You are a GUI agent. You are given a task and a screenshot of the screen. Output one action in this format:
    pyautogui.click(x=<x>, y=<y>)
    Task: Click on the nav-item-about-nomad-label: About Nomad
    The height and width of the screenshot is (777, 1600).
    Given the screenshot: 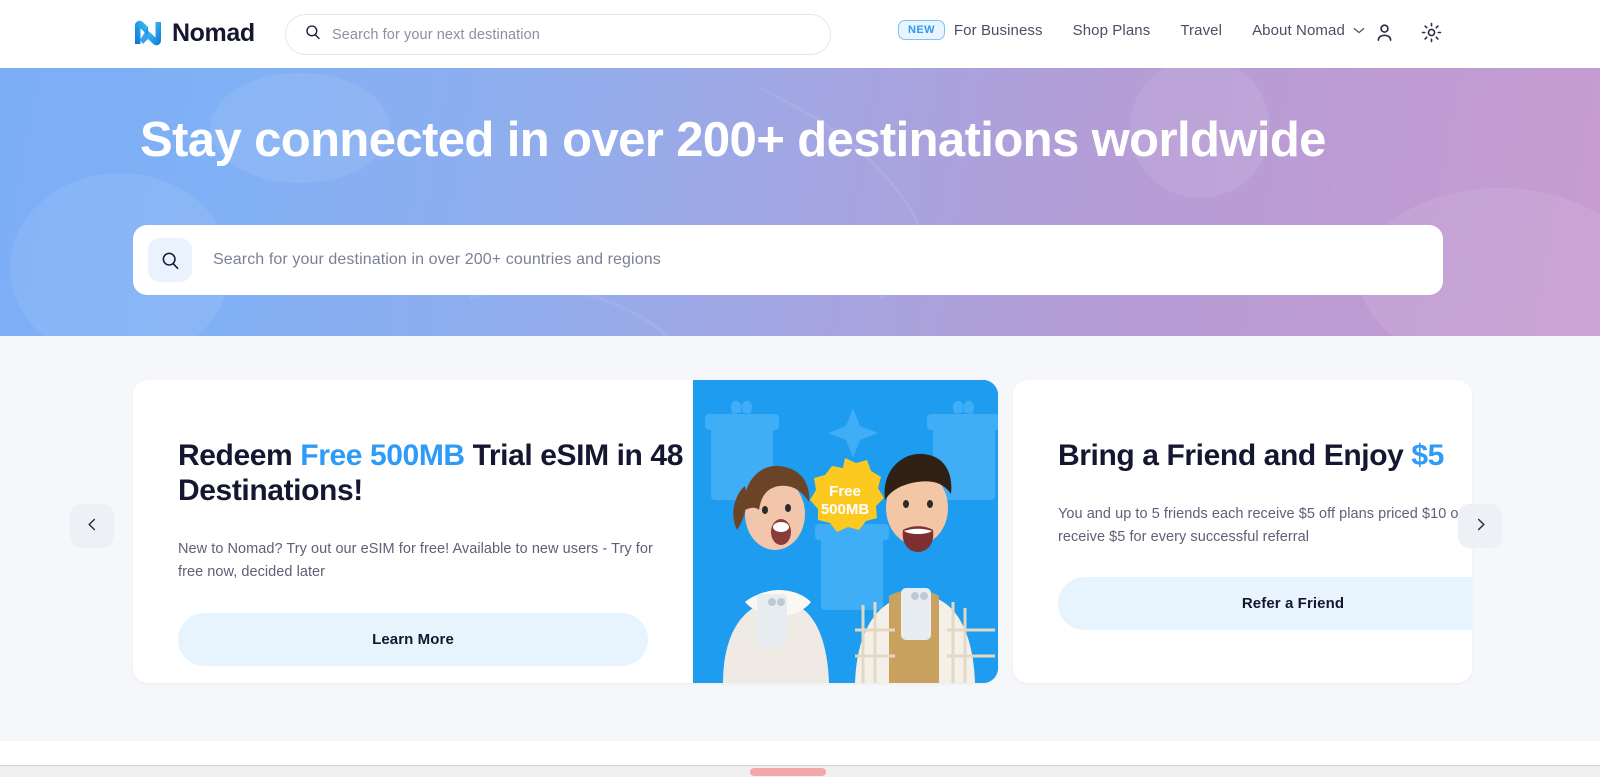 What is the action you would take?
    pyautogui.click(x=1298, y=30)
    